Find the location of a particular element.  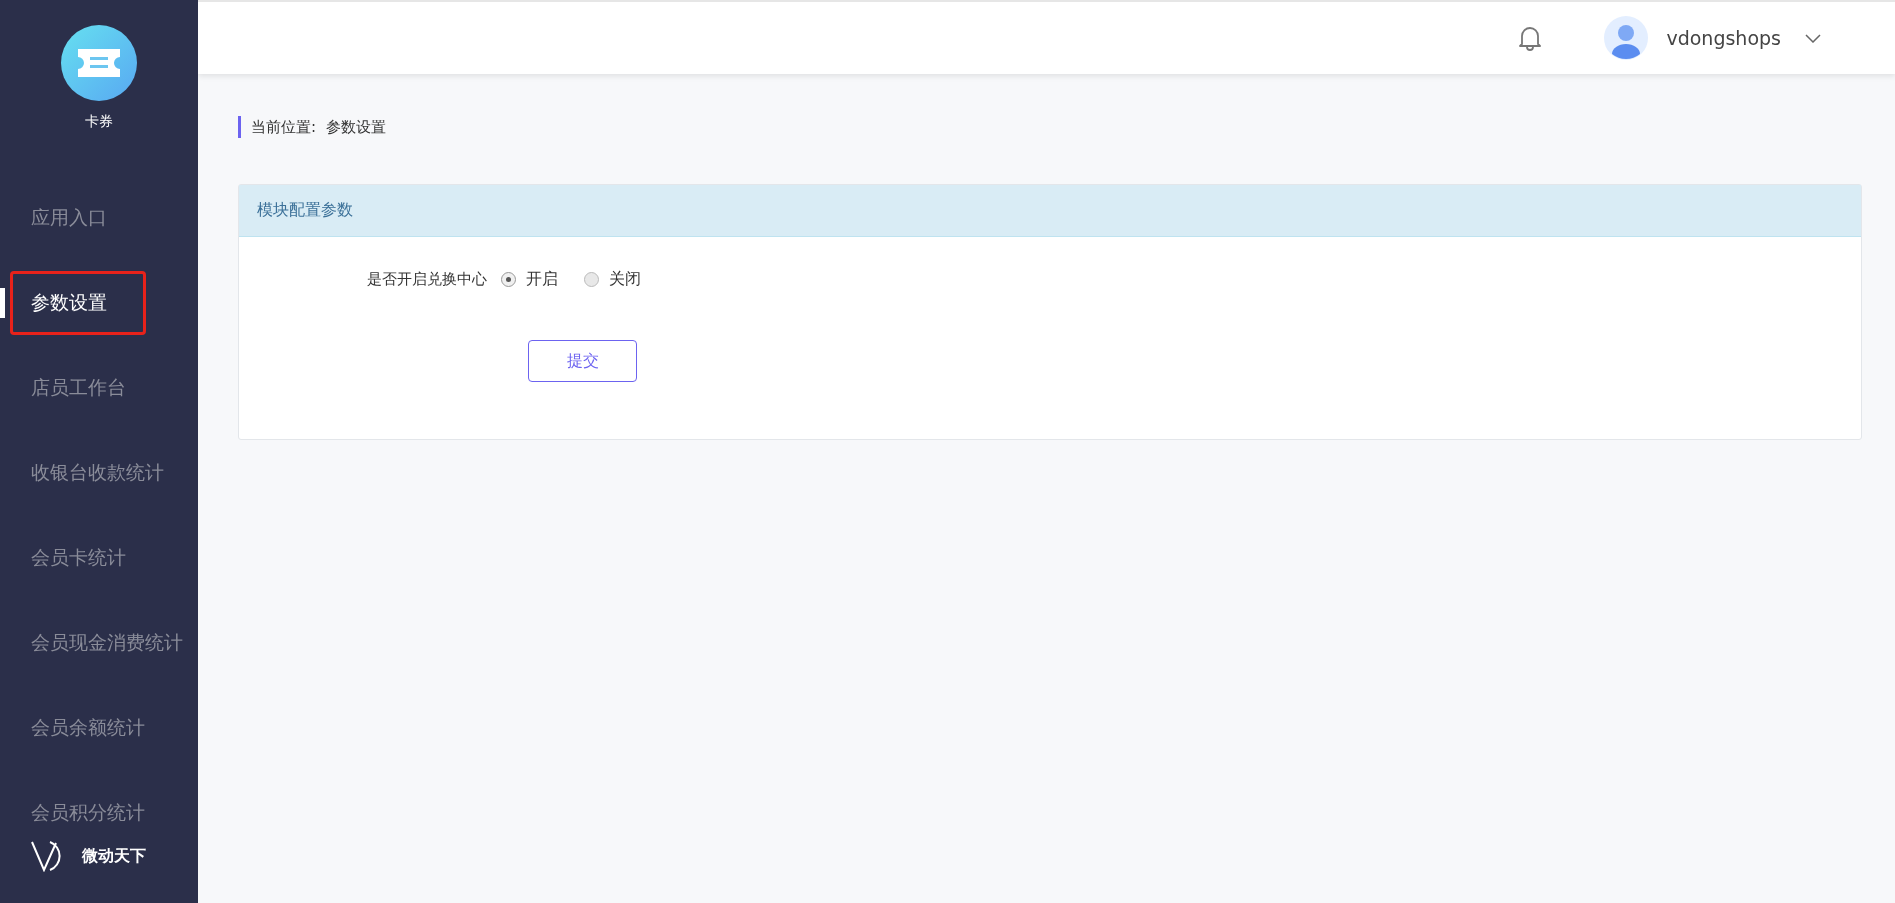

sidebar-item: 参数设置 is located at coordinates (99, 303).